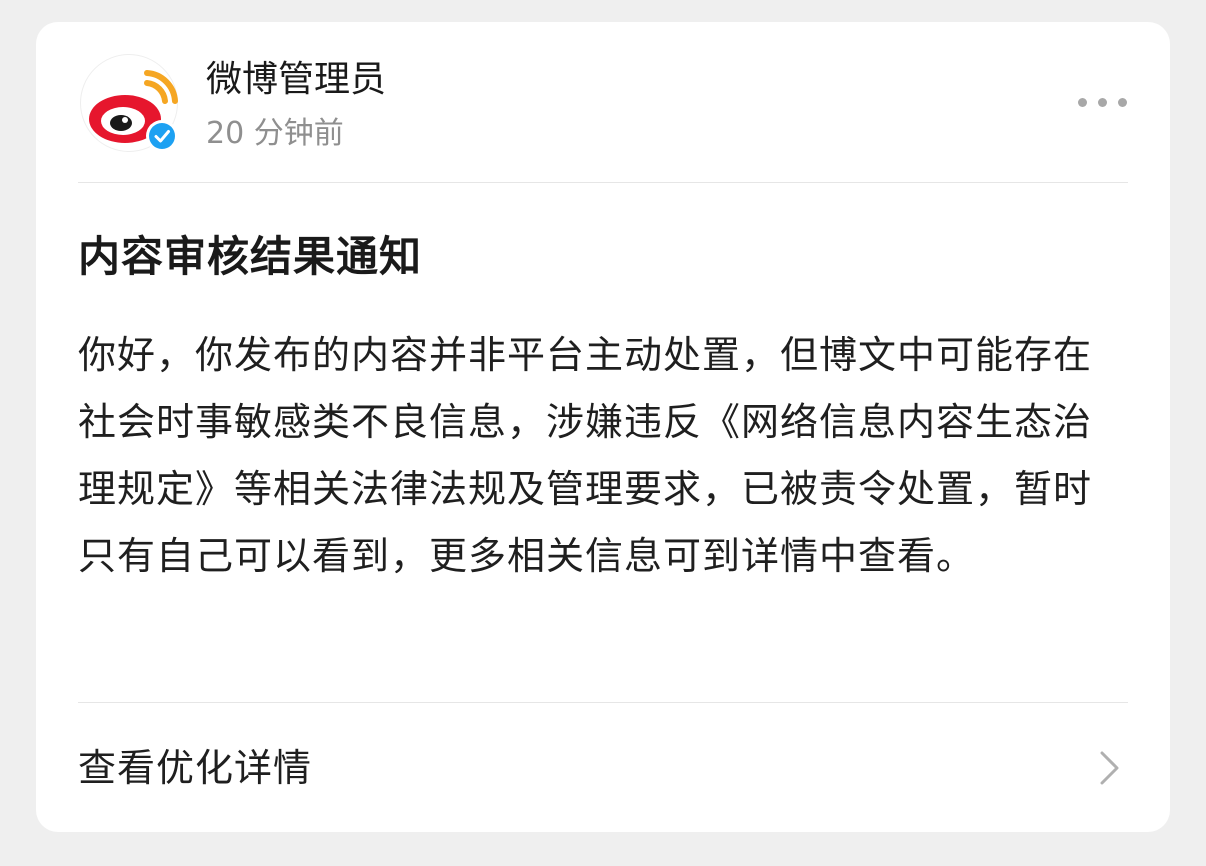  Describe the element at coordinates (603, 702) in the screenshot. I see `footer-divider` at that location.